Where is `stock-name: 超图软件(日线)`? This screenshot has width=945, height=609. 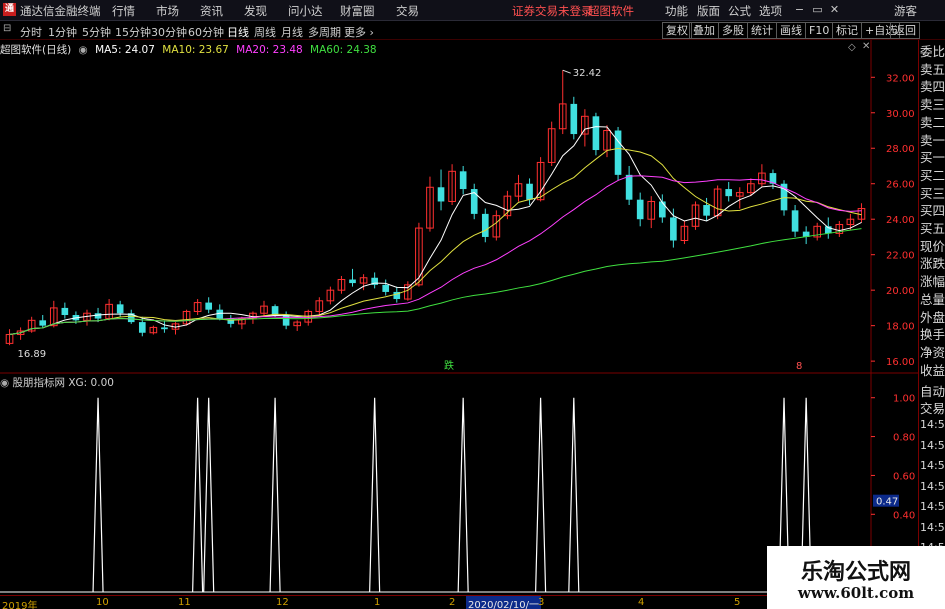
stock-name: 超图软件(日线) is located at coordinates (36, 50).